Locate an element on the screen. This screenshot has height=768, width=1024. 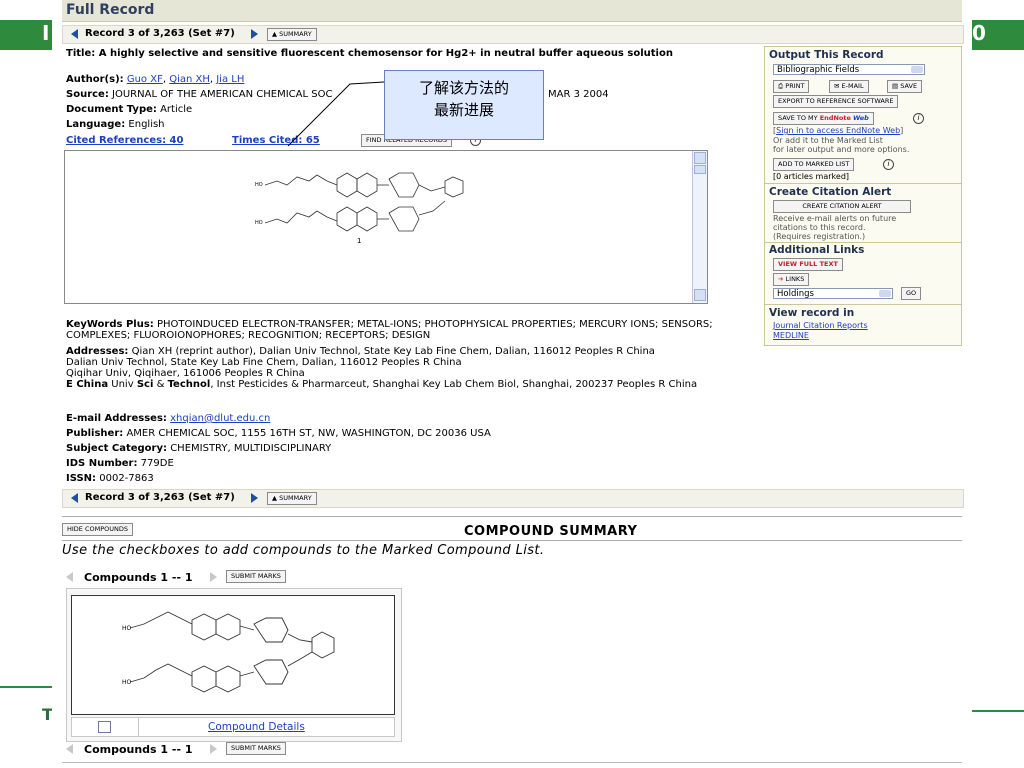
slide-title-letter: I is located at coordinates (46, 33).